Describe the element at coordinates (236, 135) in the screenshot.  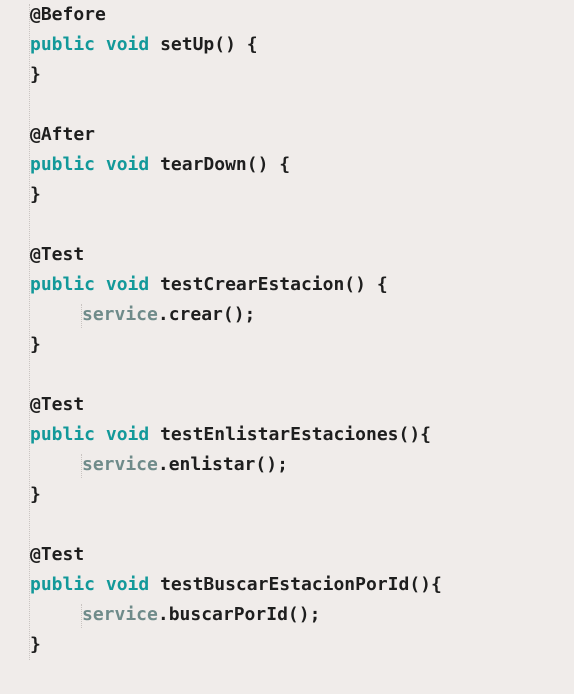
I see `code-line: @After` at that location.